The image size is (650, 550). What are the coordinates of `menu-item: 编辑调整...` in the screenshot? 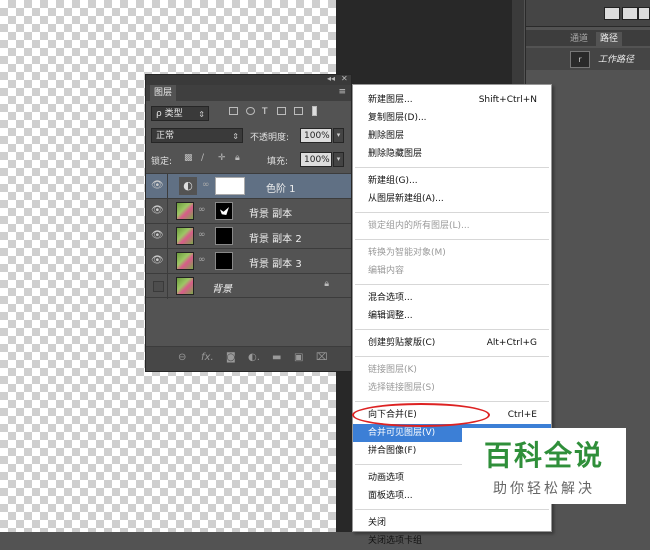 It's located at (452, 316).